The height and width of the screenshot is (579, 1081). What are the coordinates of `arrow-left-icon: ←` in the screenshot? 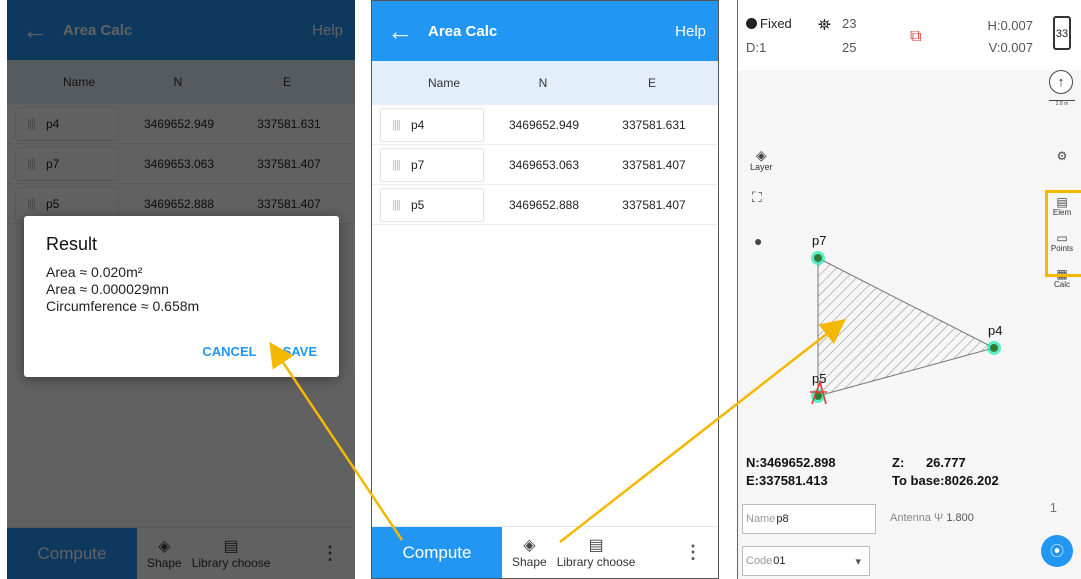 It's located at (400, 31).